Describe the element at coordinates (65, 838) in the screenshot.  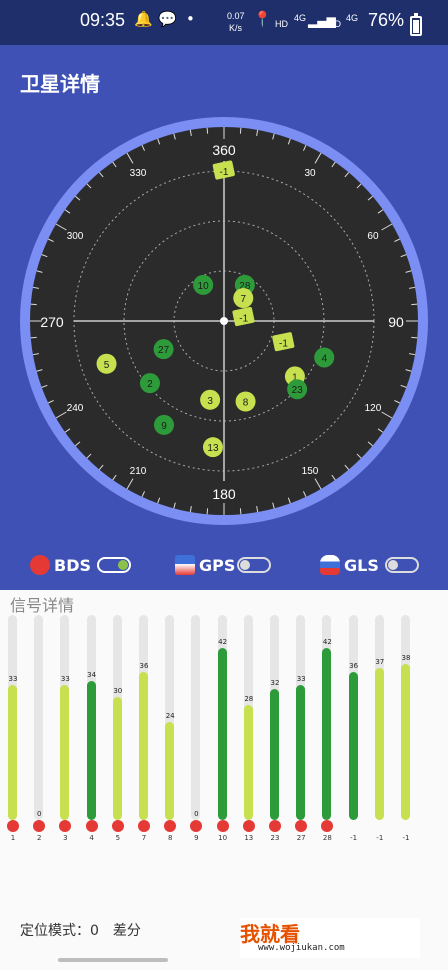
I see `signal-bar-label: 3` at that location.